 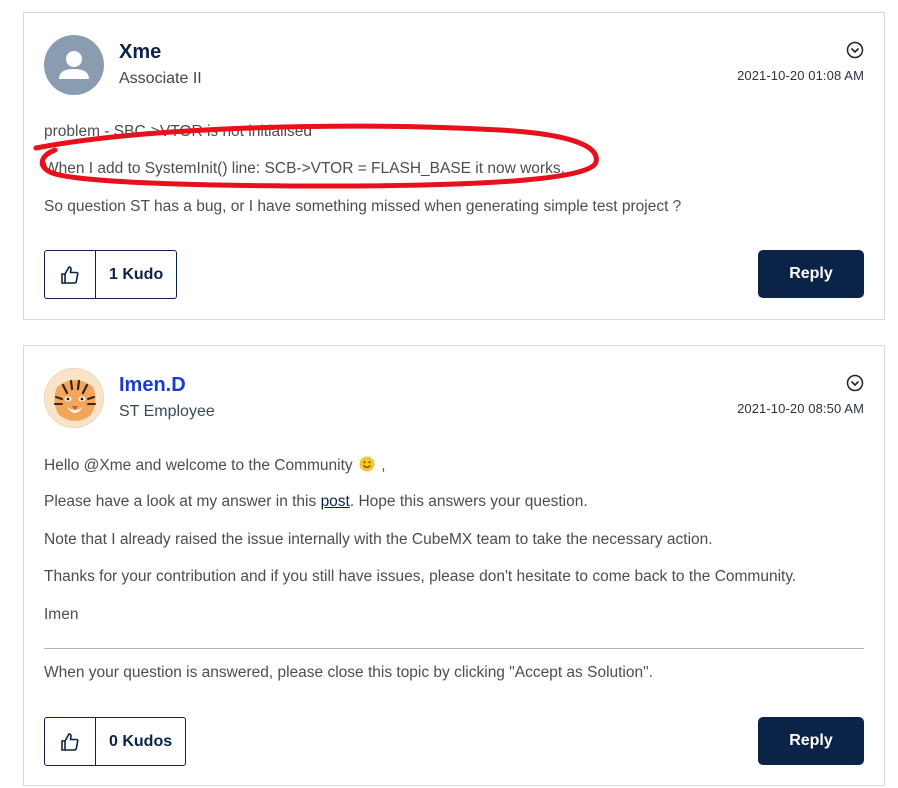 I want to click on kudo-count: 1 Kudo, so click(x=136, y=274).